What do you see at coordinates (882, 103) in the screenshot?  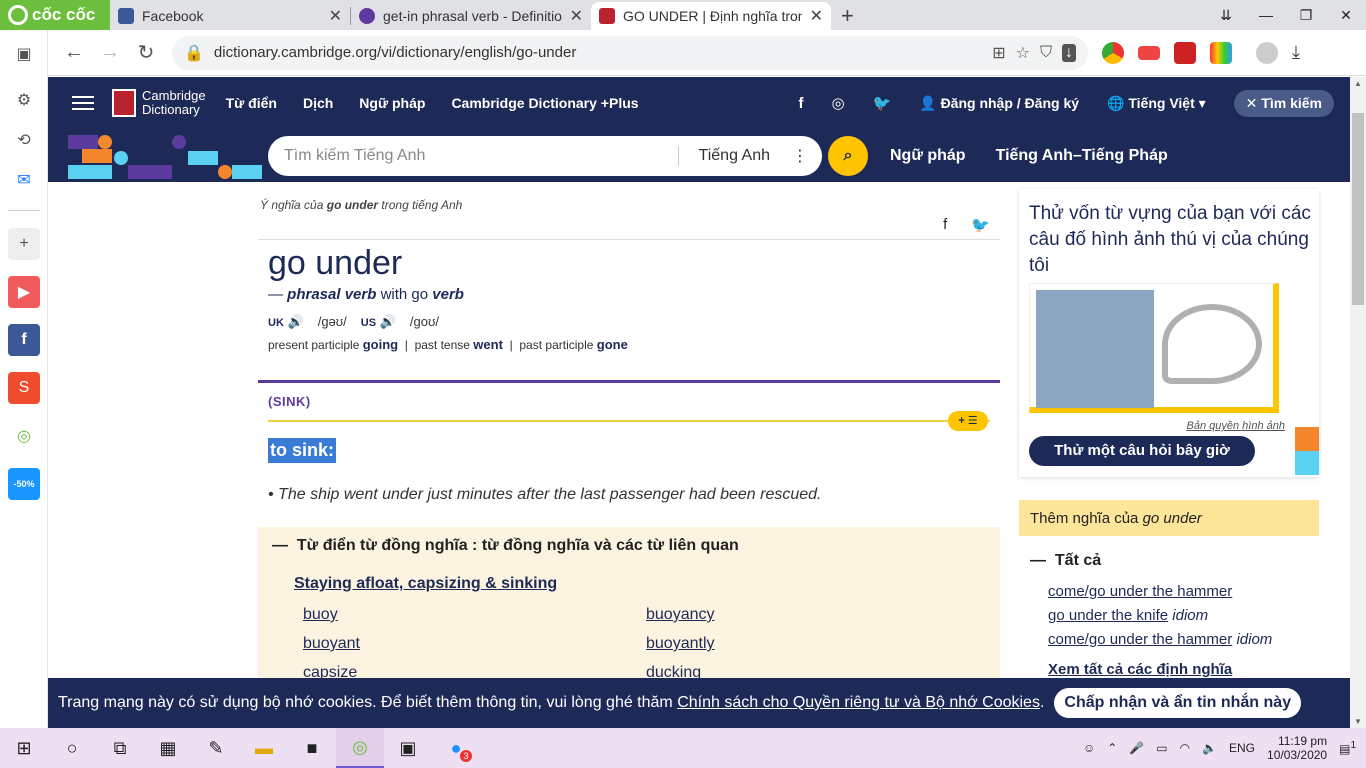 I see `twitter-icon: 🐦` at bounding box center [882, 103].